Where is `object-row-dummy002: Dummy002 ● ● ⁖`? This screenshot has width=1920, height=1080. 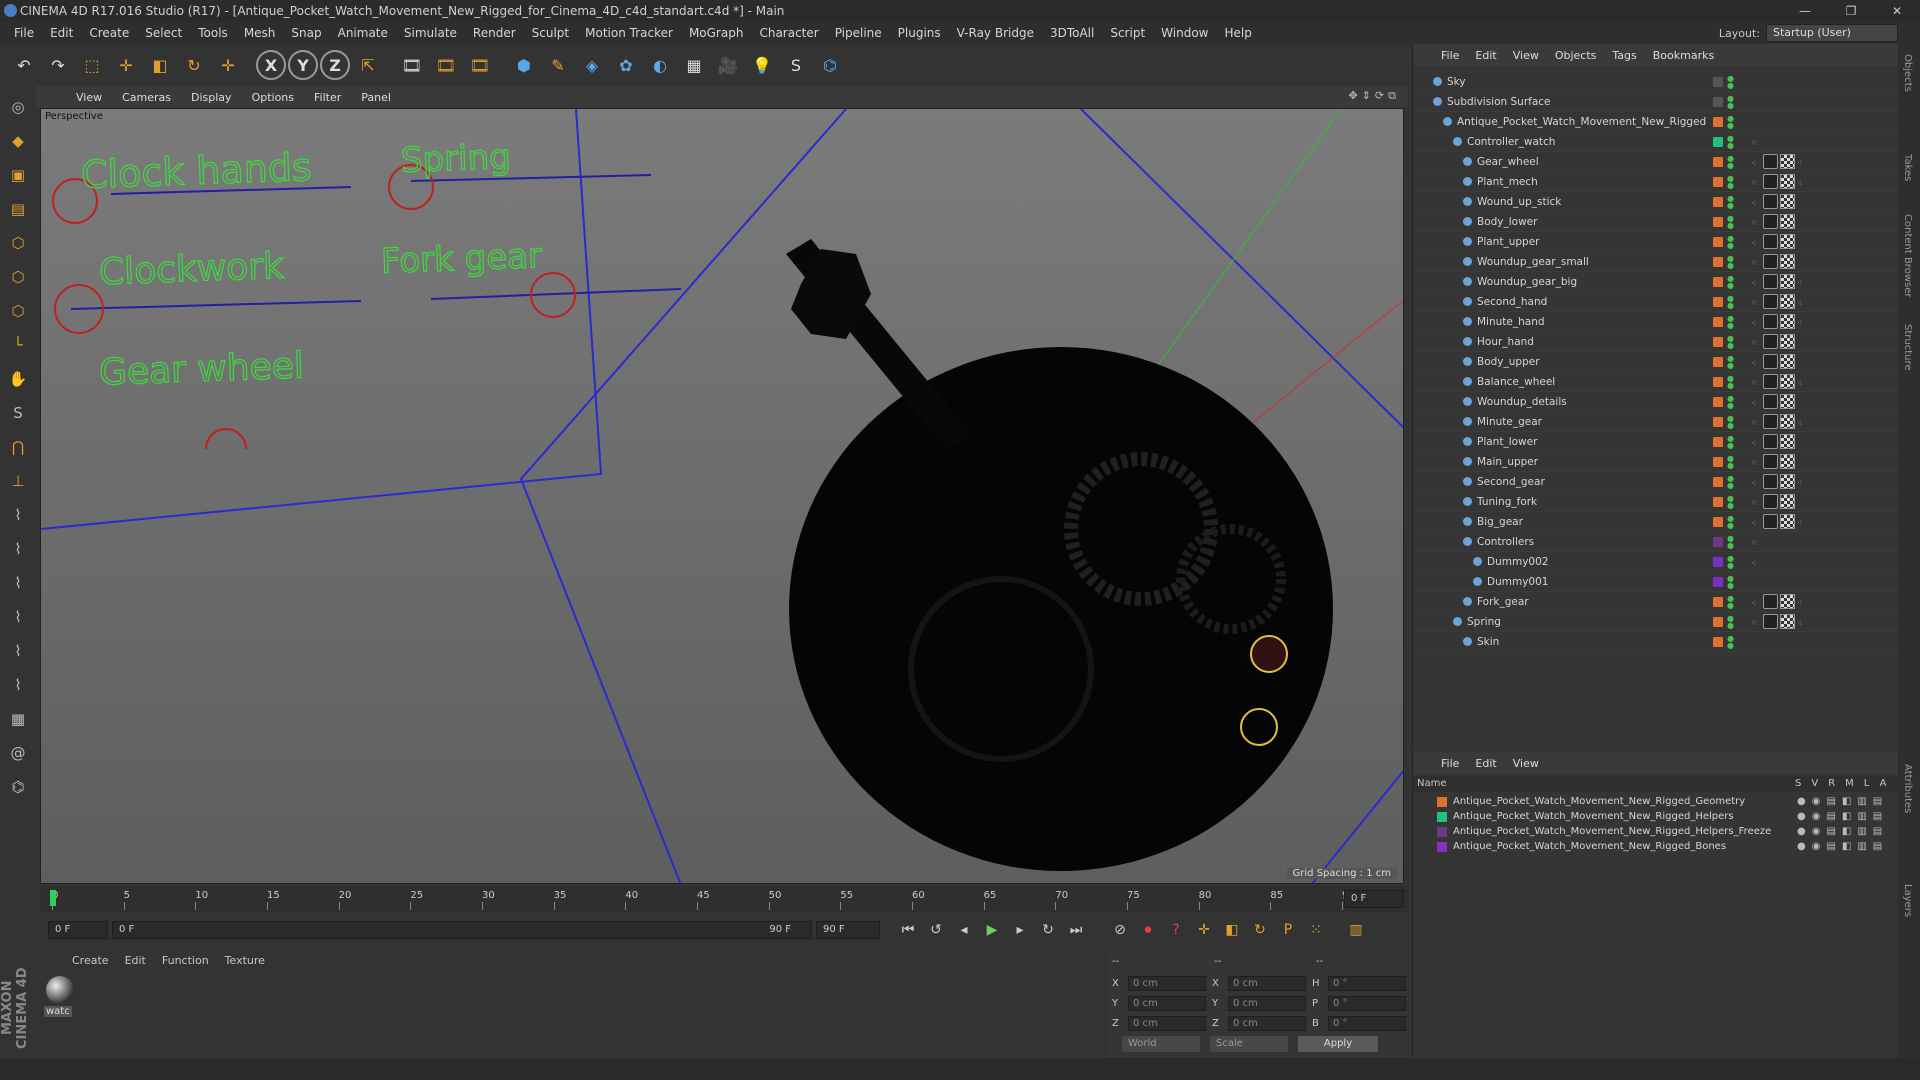 object-row-dummy002: Dummy002 ● ● ⁖ is located at coordinates (1656, 562).